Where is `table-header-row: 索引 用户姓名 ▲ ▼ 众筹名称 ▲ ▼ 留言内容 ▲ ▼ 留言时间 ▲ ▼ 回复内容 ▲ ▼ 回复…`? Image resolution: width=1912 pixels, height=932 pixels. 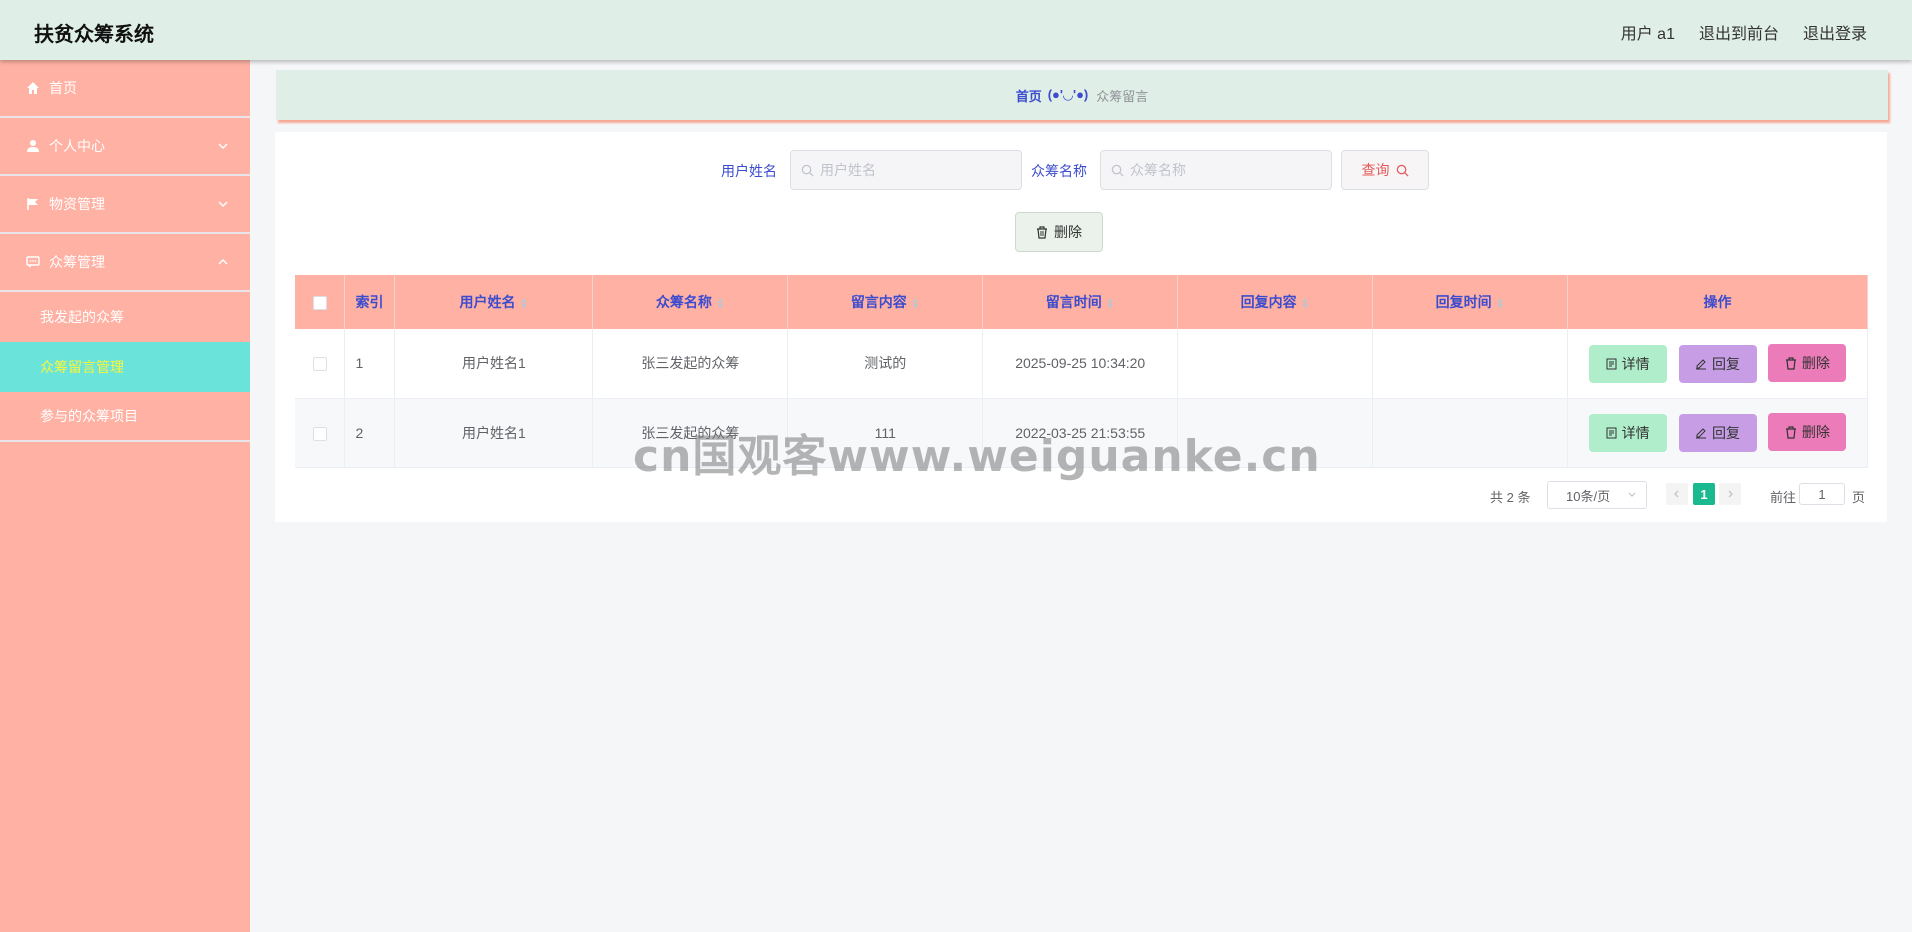 table-header-row: 索引 用户姓名 ▲ ▼ 众筹名称 ▲ ▼ 留言内容 ▲ ▼ 留言时间 ▲ ▼ 回复内容 ▲ ▼ 回复… is located at coordinates (1081, 302).